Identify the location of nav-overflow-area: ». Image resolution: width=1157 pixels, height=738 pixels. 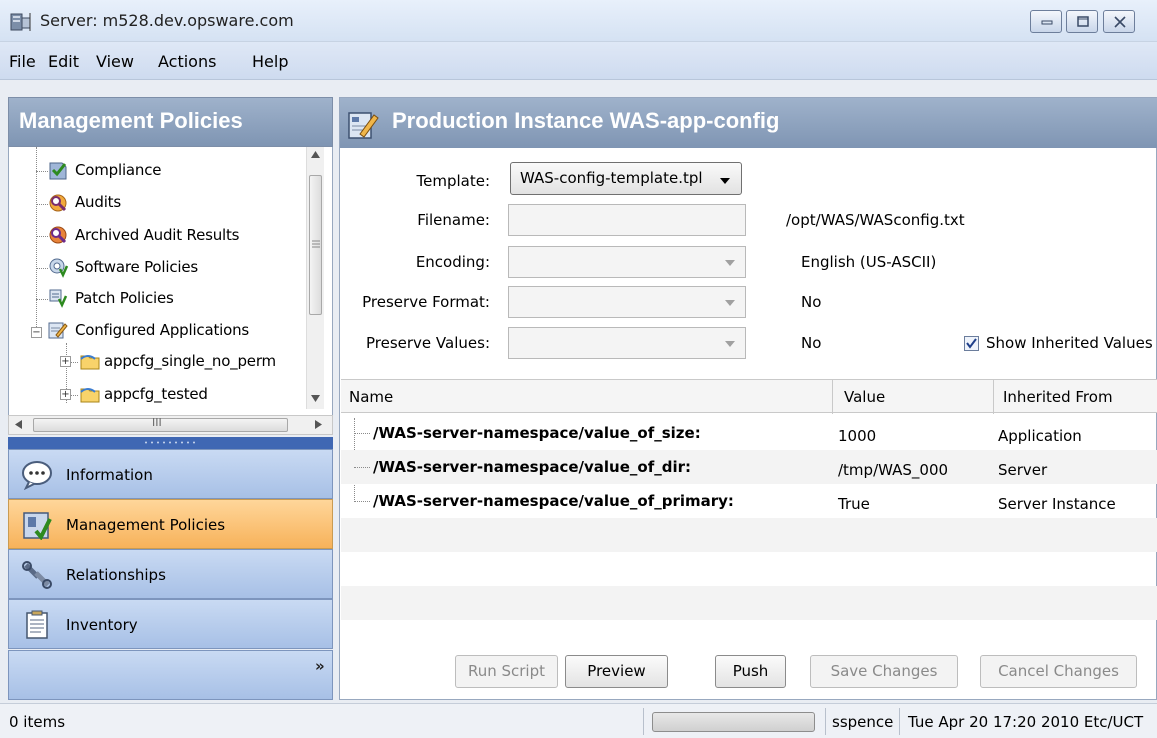
(170, 675).